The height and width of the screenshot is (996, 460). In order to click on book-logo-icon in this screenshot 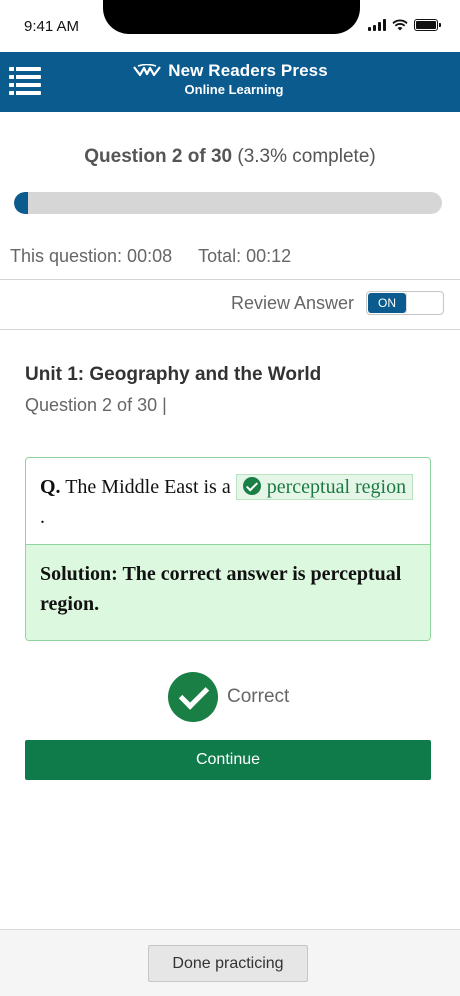, I will do `click(147, 70)`.